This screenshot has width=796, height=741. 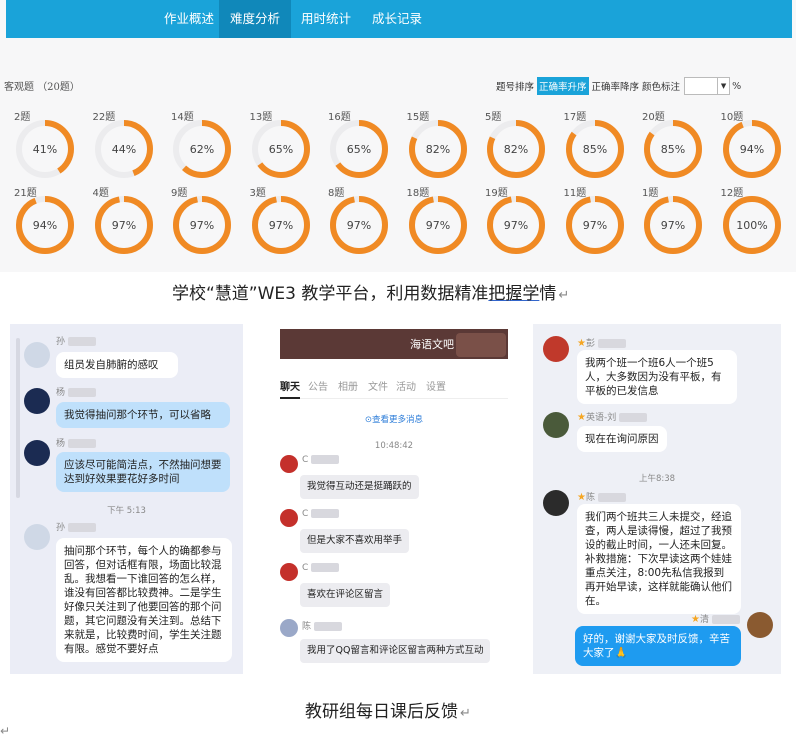 I want to click on accuracy-ring: 20题 85%, so click(x=672, y=143).